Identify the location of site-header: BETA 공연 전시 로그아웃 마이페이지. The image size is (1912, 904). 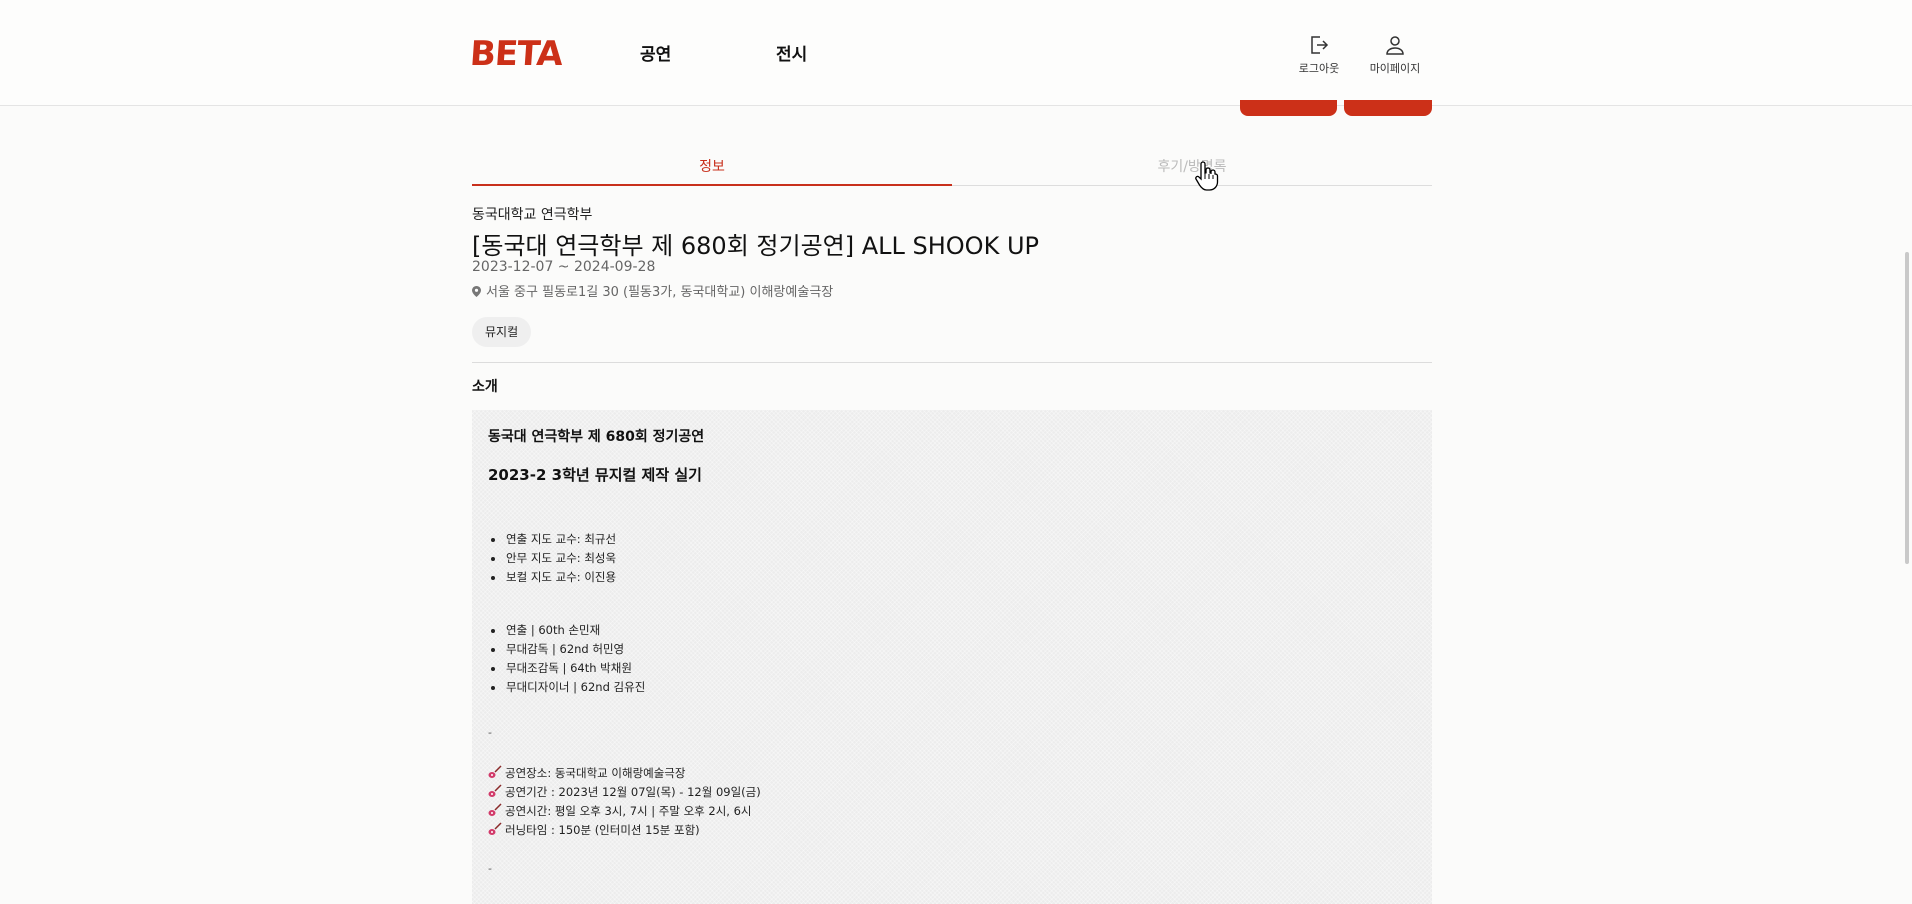
(956, 53).